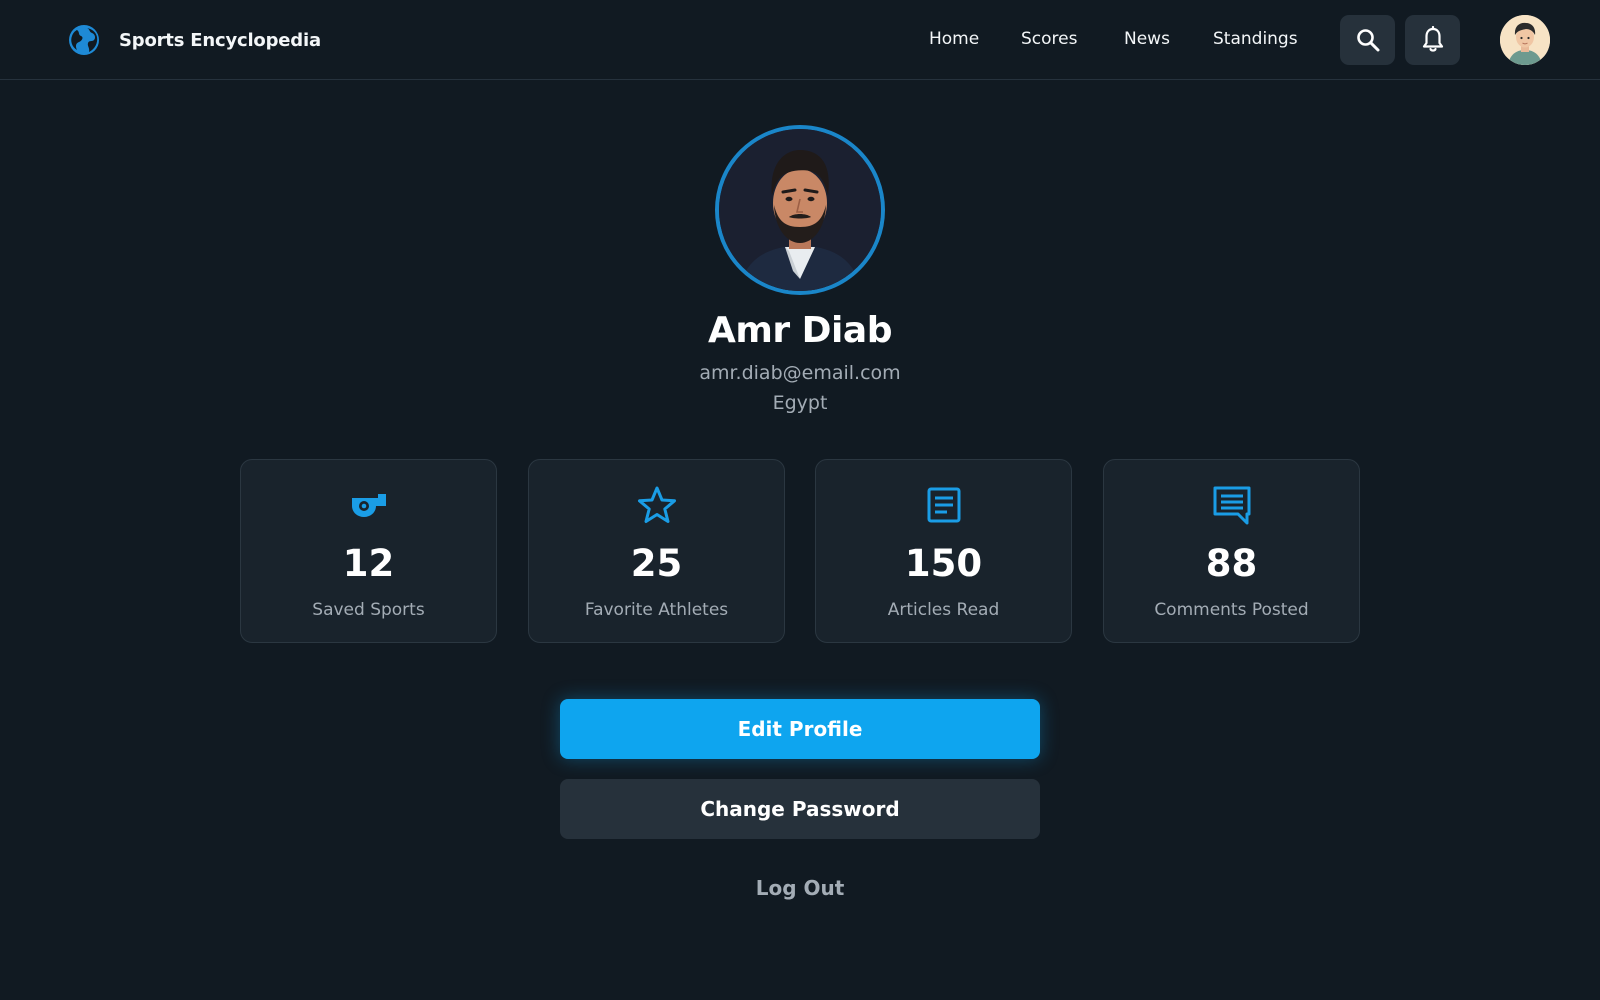  What do you see at coordinates (800, 330) in the screenshot?
I see `profile-name: Amr Diab` at bounding box center [800, 330].